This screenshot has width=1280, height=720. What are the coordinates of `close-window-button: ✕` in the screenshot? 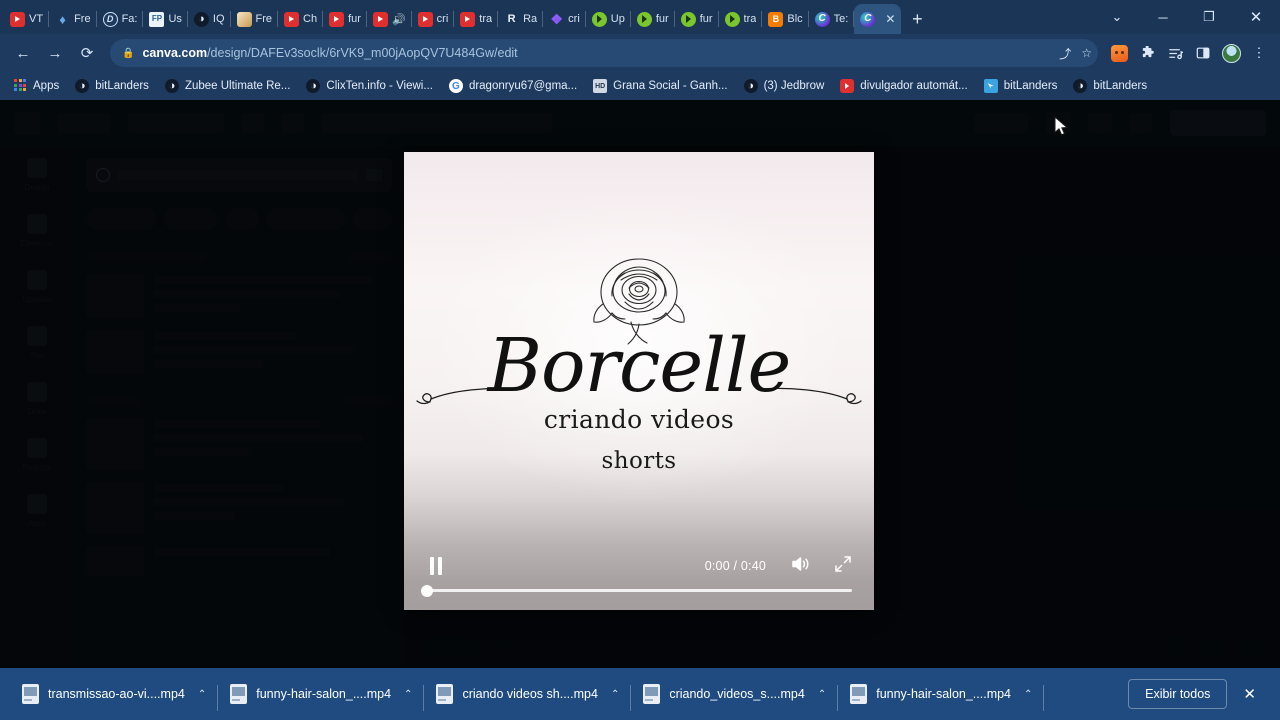 It's located at (1256, 17).